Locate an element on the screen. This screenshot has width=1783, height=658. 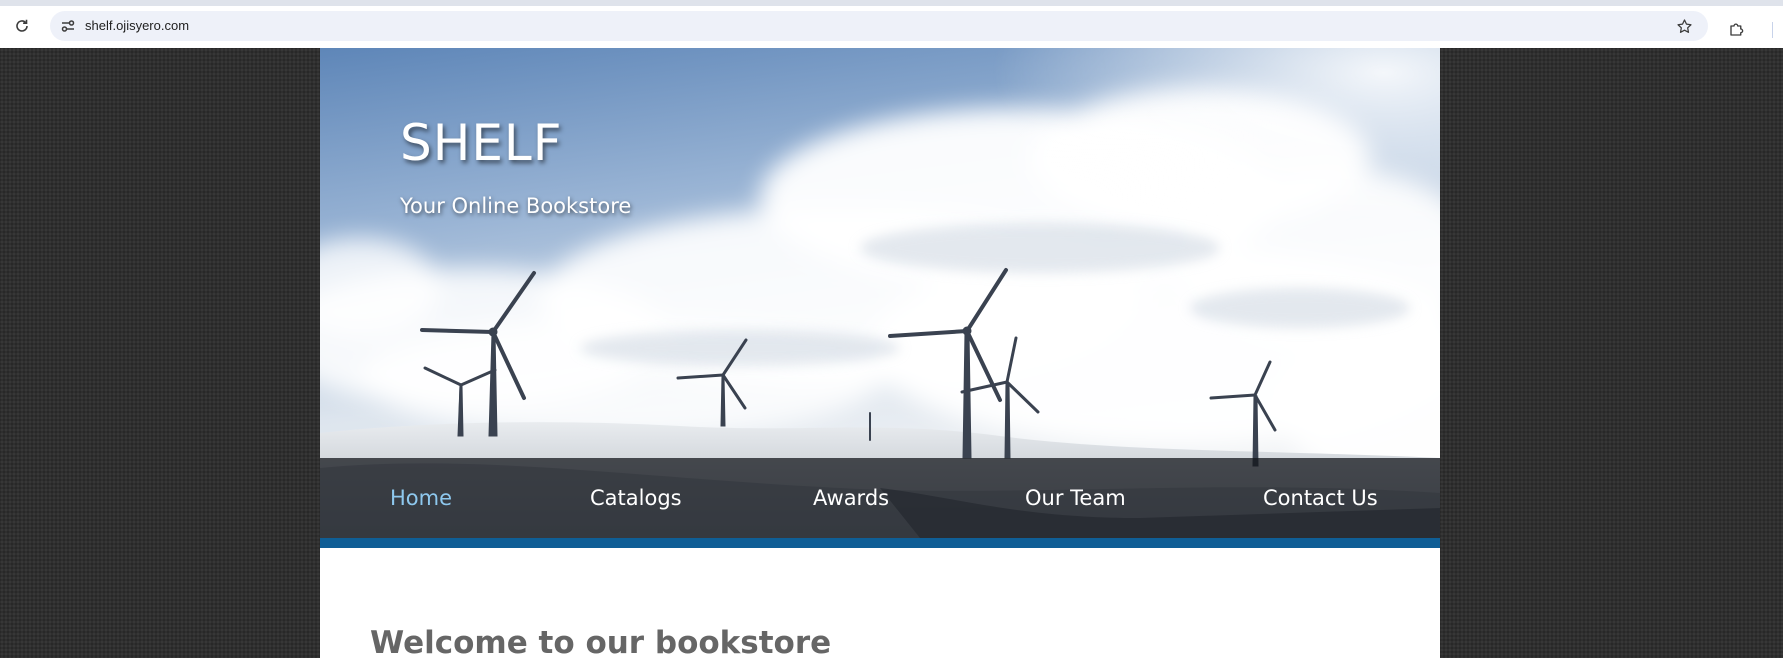
site-tagline: Your Online Bookstore is located at coordinates (516, 206).